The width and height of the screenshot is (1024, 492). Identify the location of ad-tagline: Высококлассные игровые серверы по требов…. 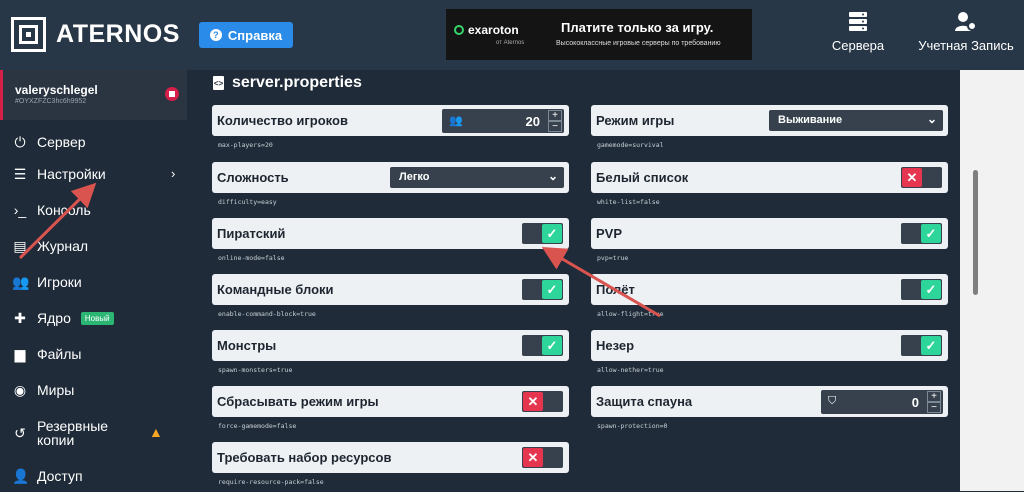
(638, 43).